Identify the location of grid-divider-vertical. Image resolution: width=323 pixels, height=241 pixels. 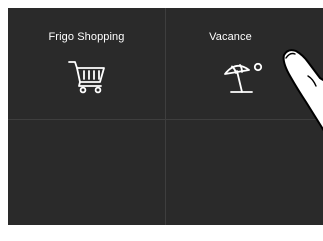
(165, 116).